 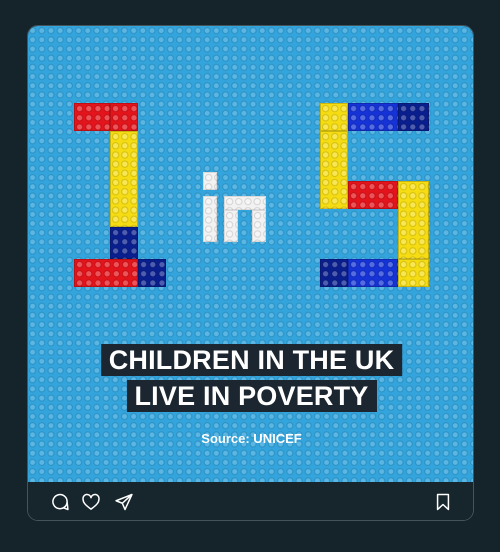 What do you see at coordinates (251, 360) in the screenshot?
I see `caption-line-1: CHILDREN IN THE UK` at bounding box center [251, 360].